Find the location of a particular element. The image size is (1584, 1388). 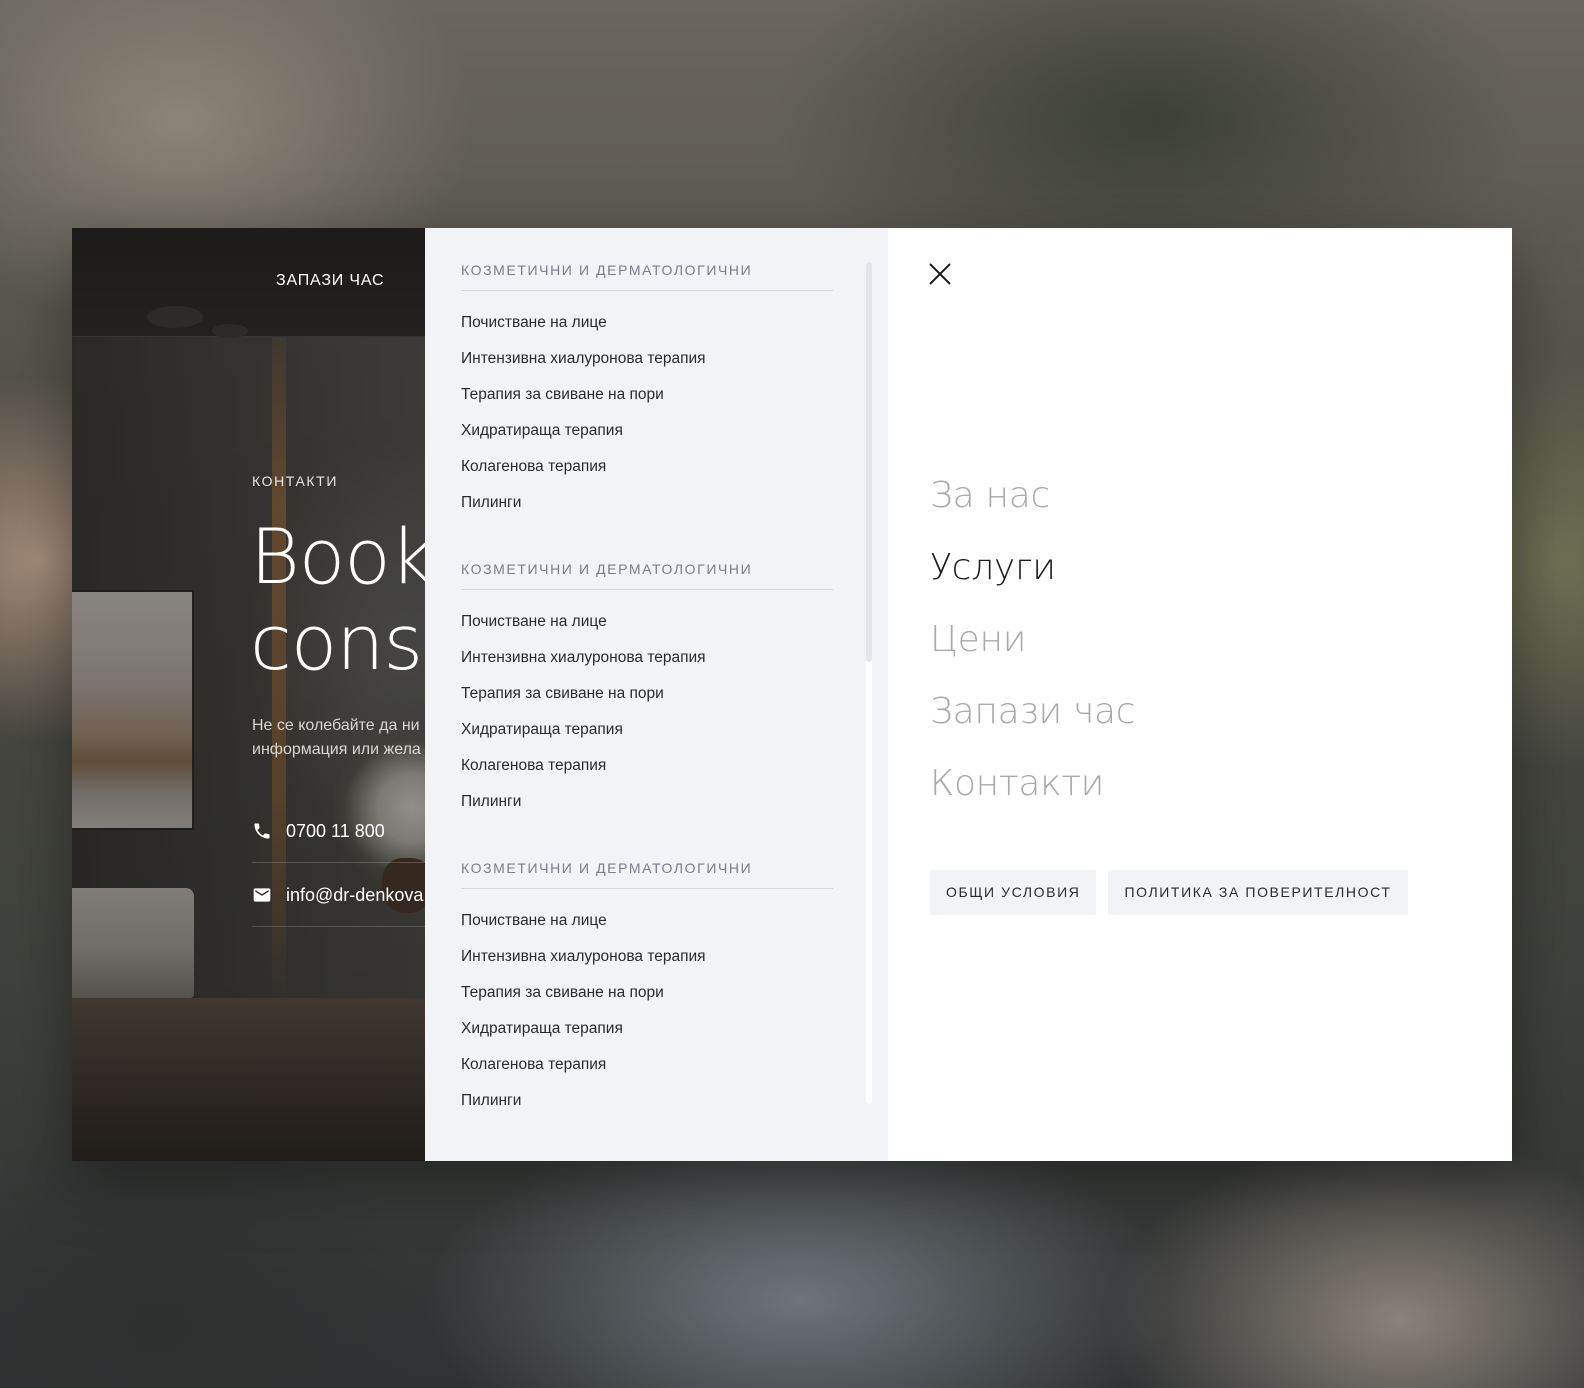

main-nav: За нас Услуги Цени Запази час Контакти is located at coordinates (1033, 640).